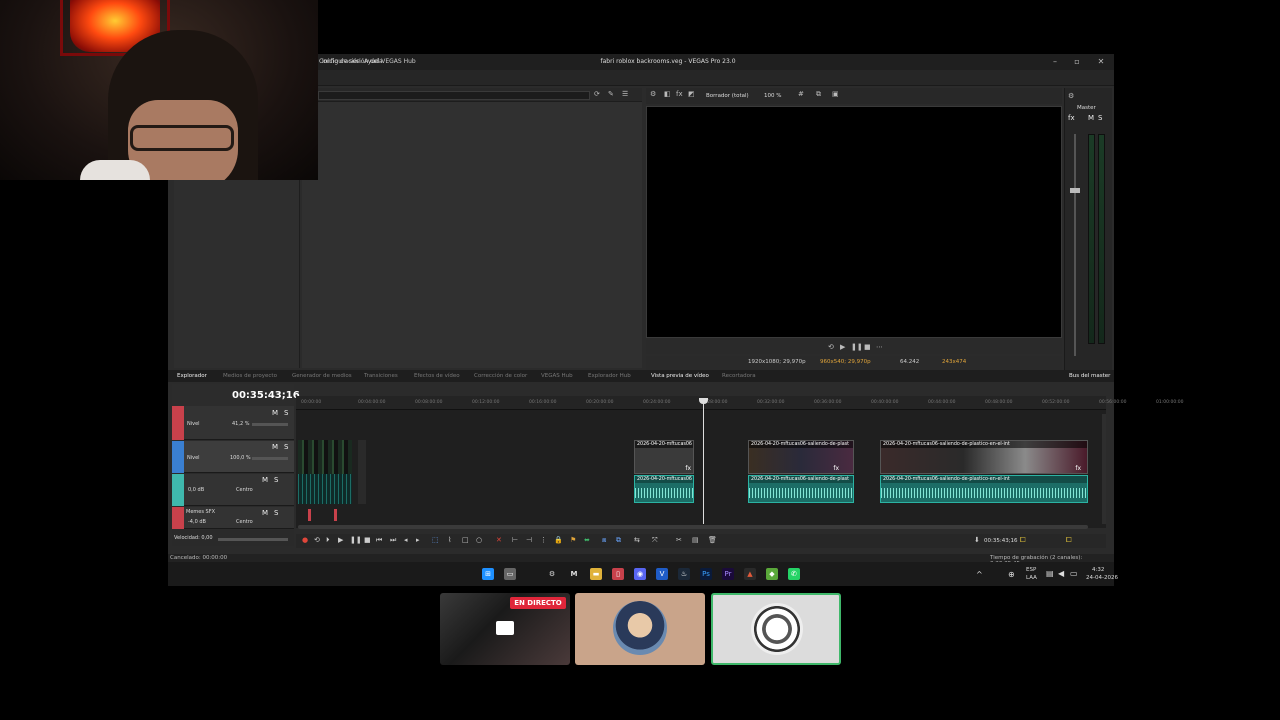  I want to click on steam-icon: ♨, so click(684, 574).